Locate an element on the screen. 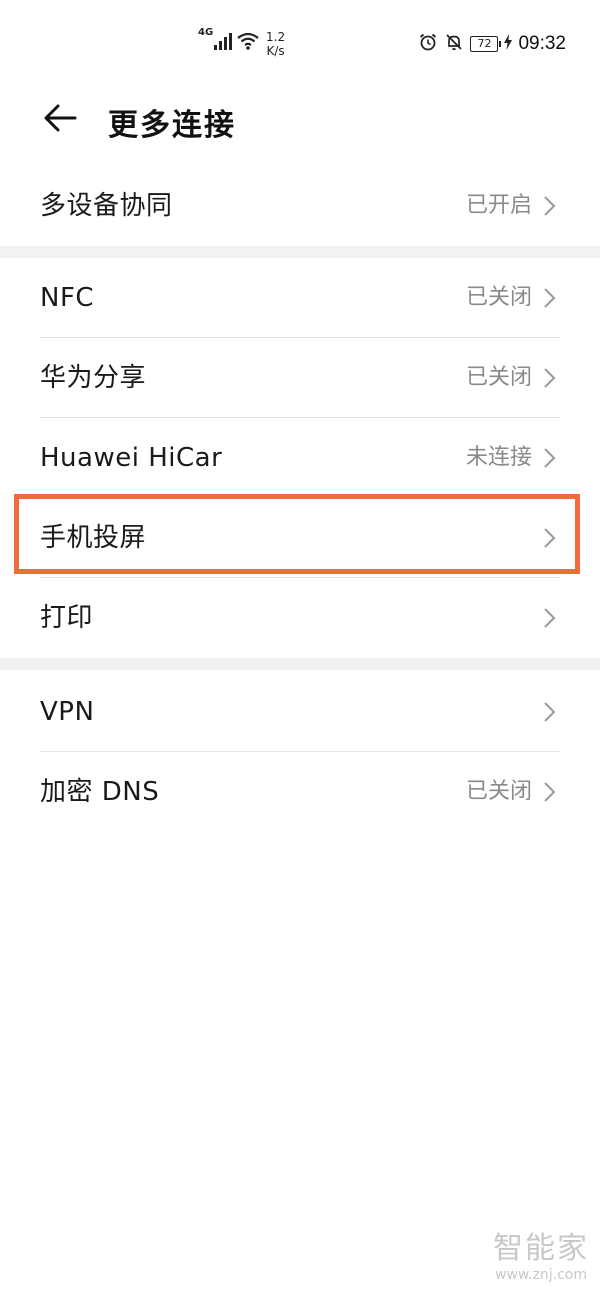  notifications-off-icon is located at coordinates (454, 44).